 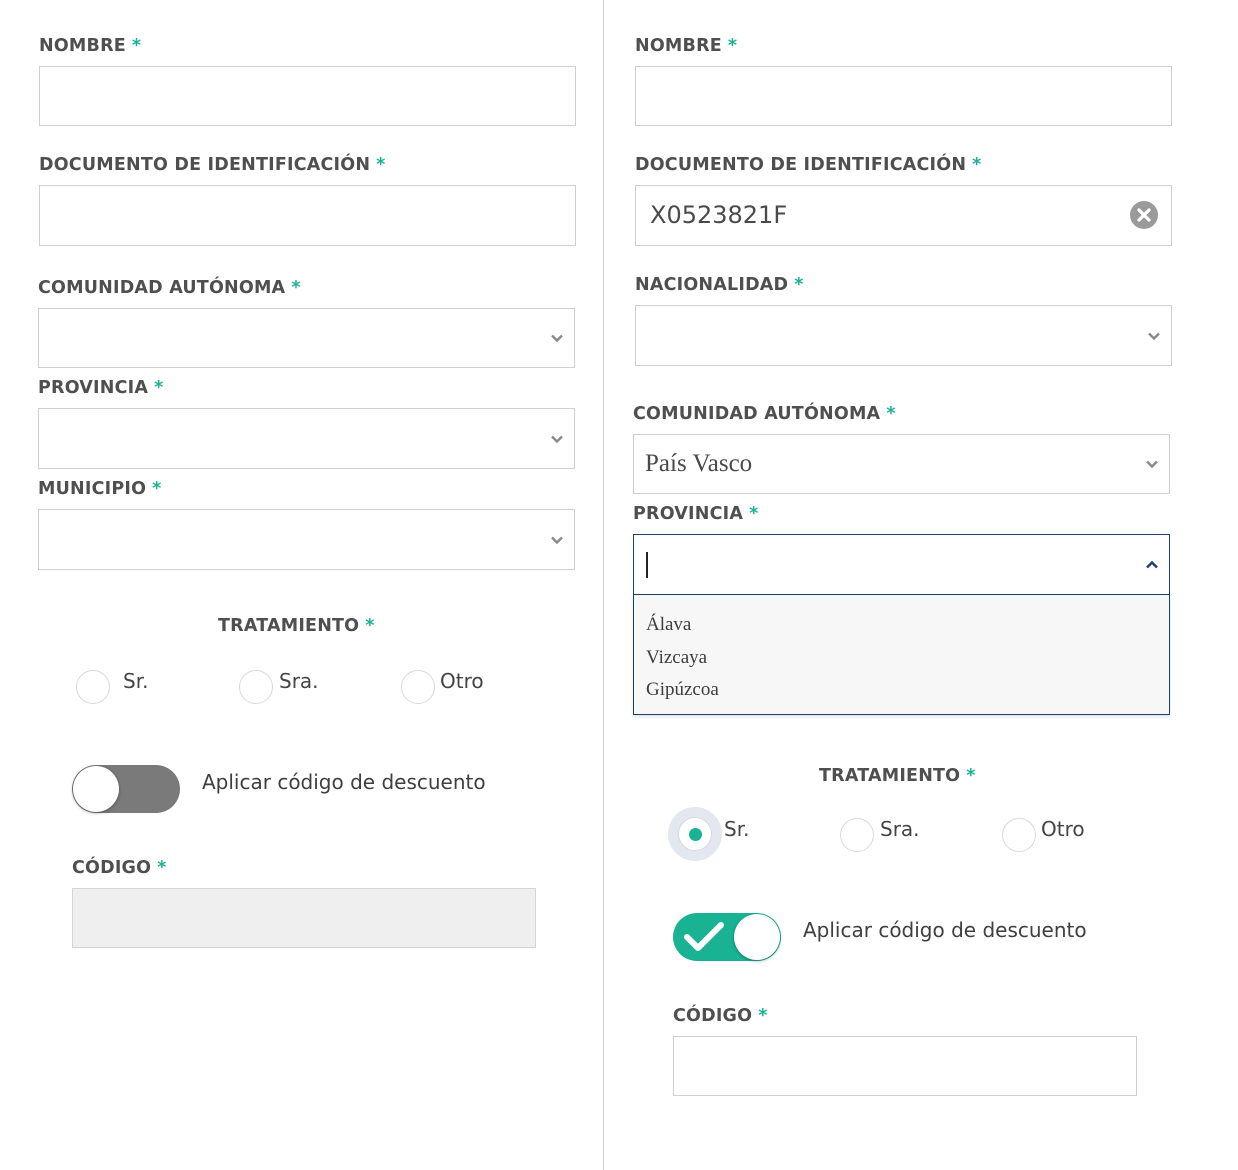 What do you see at coordinates (699, 463) in the screenshot?
I see `comunidad-value: País Vasco` at bounding box center [699, 463].